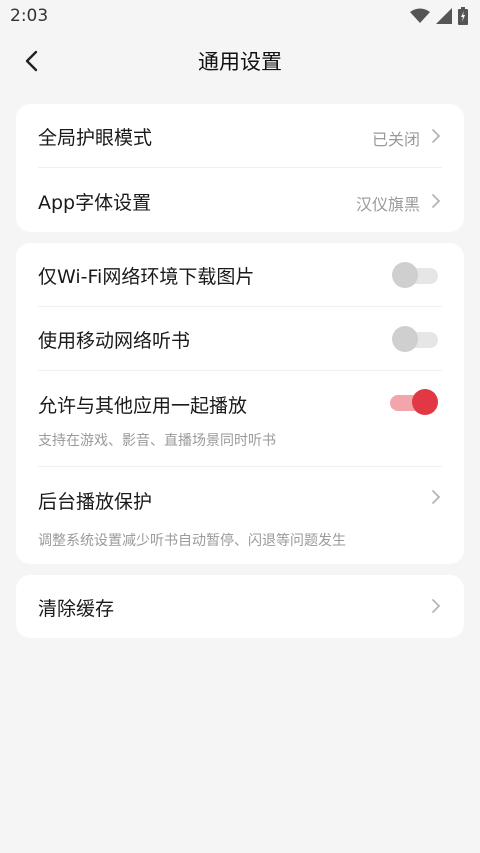 Image resolution: width=480 pixels, height=853 pixels. What do you see at coordinates (157, 441) in the screenshot?
I see `mix-play-description: 支持在游戏、影音、直播场景同时听书` at bounding box center [157, 441].